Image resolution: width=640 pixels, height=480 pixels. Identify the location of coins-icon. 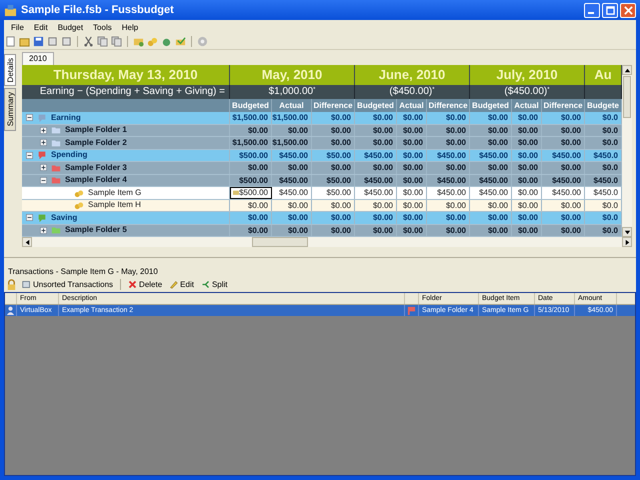
(79, 193).